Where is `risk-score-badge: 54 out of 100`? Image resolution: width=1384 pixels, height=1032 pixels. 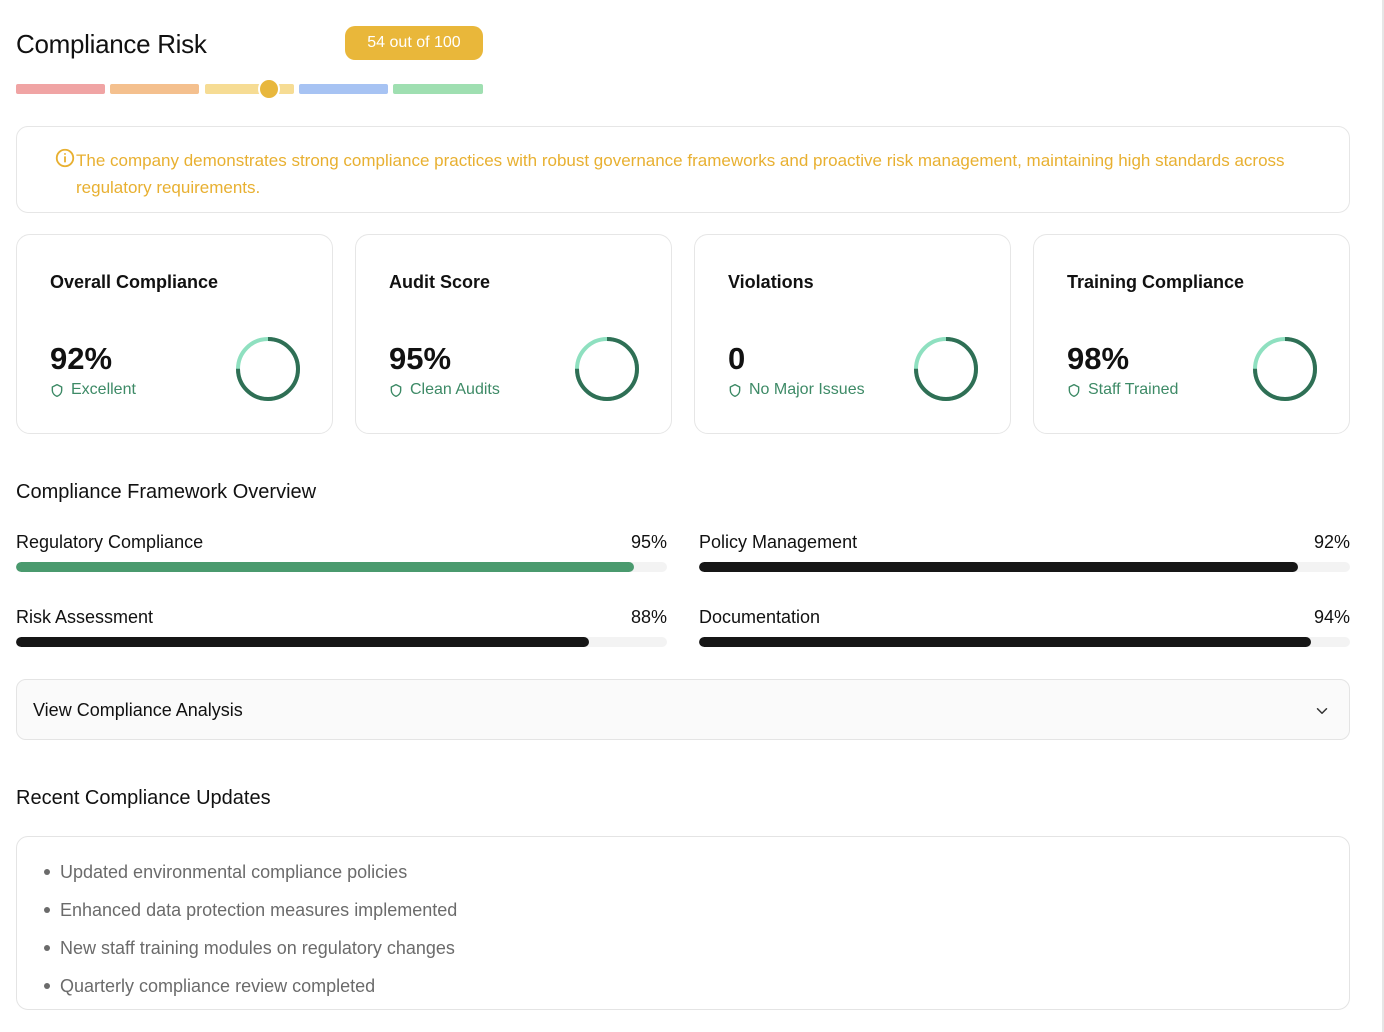
risk-score-badge: 54 out of 100 is located at coordinates (414, 43).